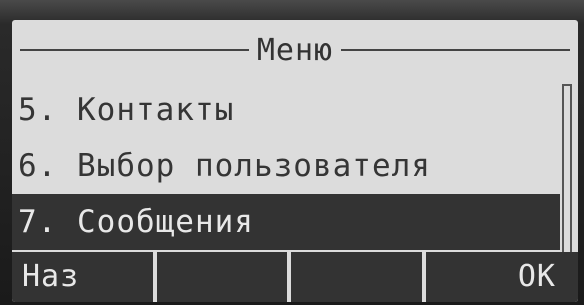 The height and width of the screenshot is (305, 584). What do you see at coordinates (134, 50) in the screenshot?
I see `title-rule-left` at bounding box center [134, 50].